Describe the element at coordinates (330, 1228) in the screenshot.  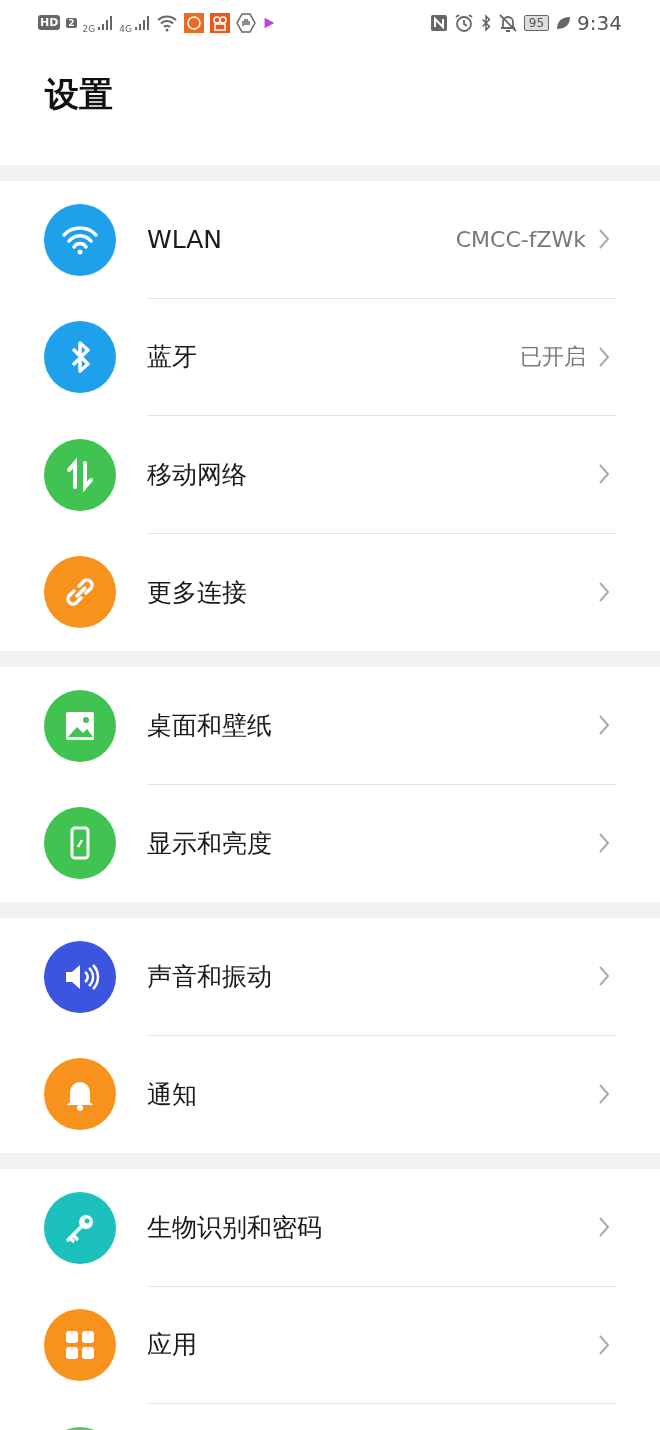
I see `settings-item: 生物识别和密码` at that location.